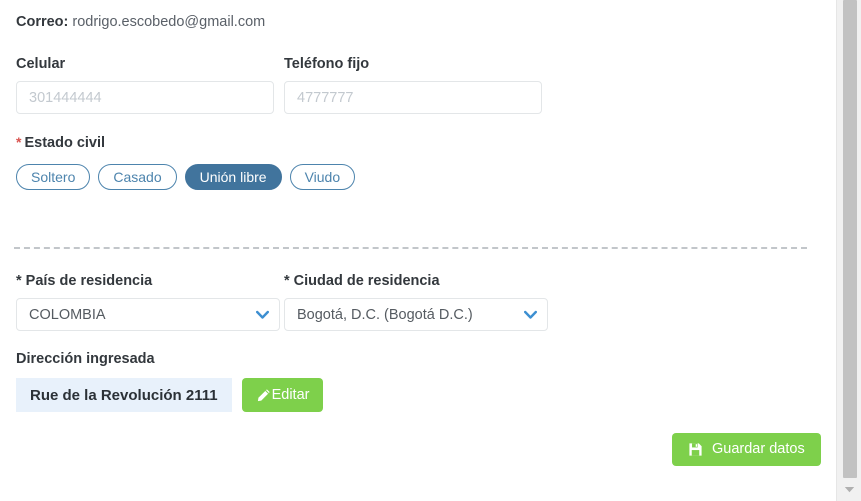 The height and width of the screenshot is (501, 861). What do you see at coordinates (84, 281) in the screenshot?
I see `country-label: * País de residencia` at bounding box center [84, 281].